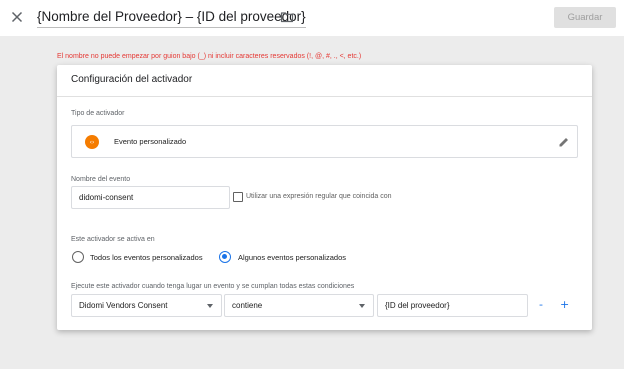  What do you see at coordinates (150, 197) in the screenshot?
I see `event-name-input: didomi-consent` at bounding box center [150, 197].